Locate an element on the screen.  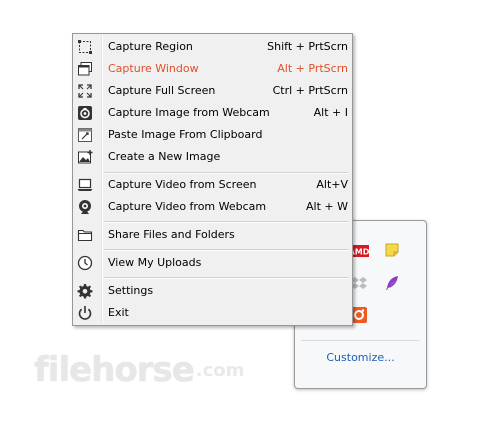
menu-item-shortcut: Alt + PrtScrn is located at coordinates (312, 68).